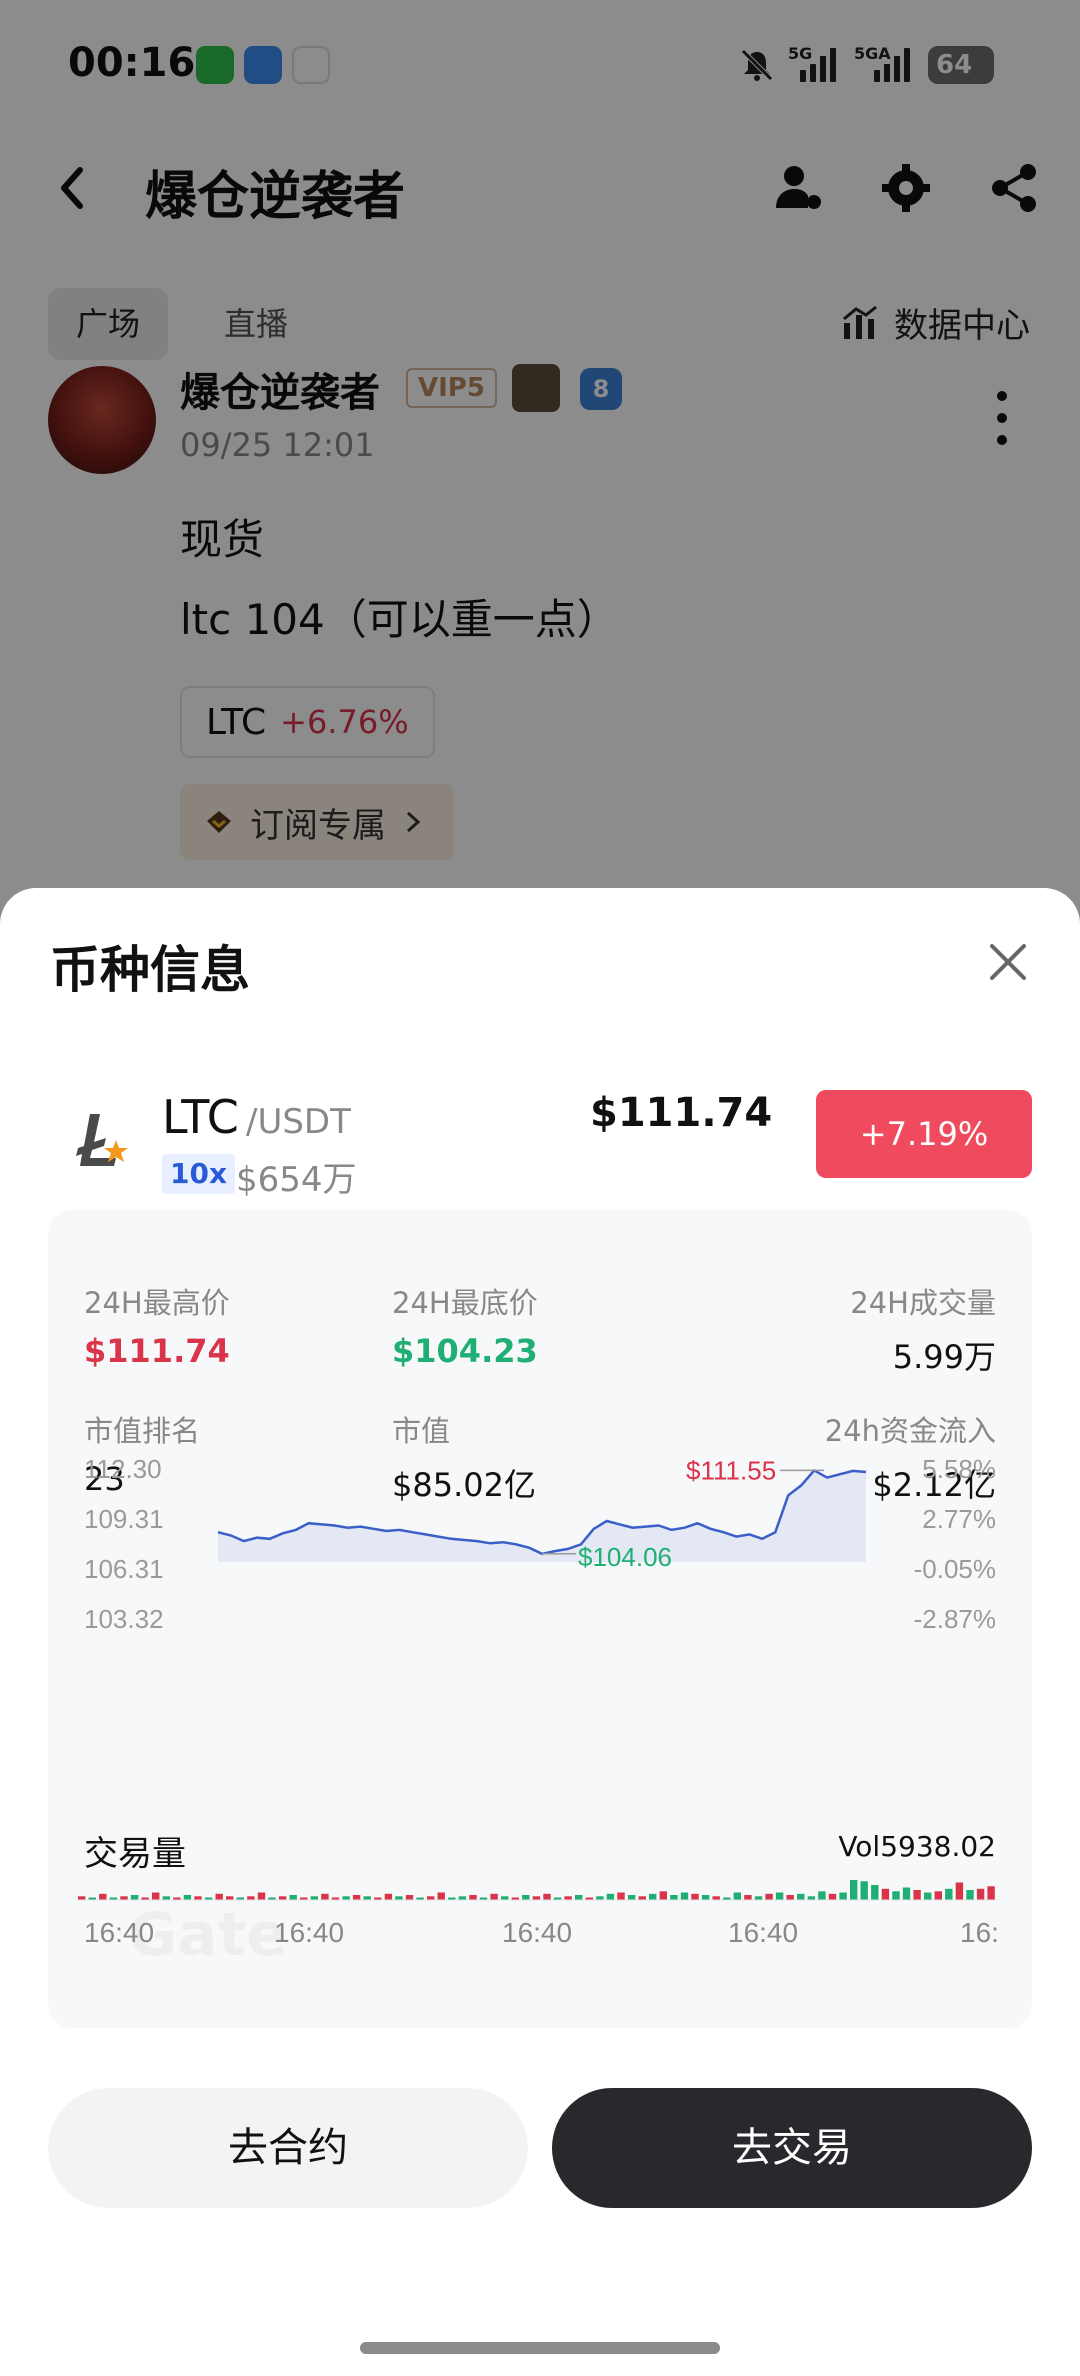 This screenshot has height=2376, width=1080. What do you see at coordinates (1008, 962) in the screenshot?
I see `close-icon` at bounding box center [1008, 962].